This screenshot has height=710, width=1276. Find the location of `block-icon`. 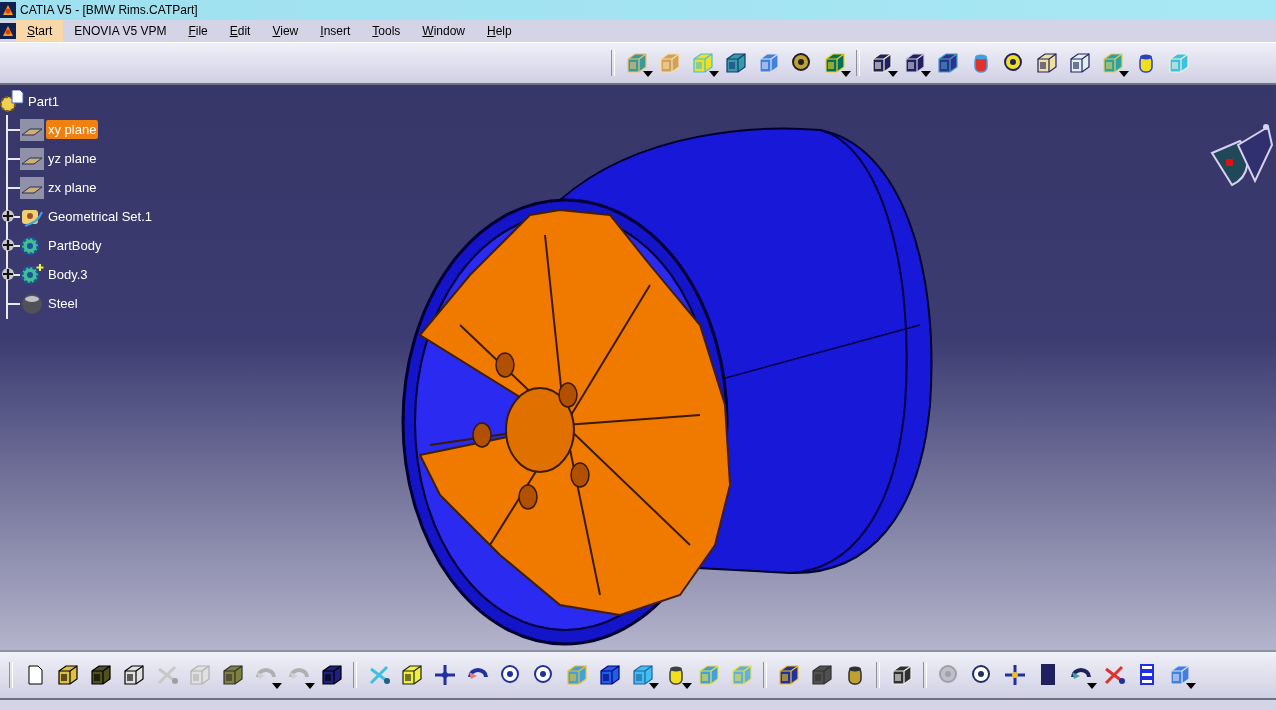

block-icon is located at coordinates (669, 63).